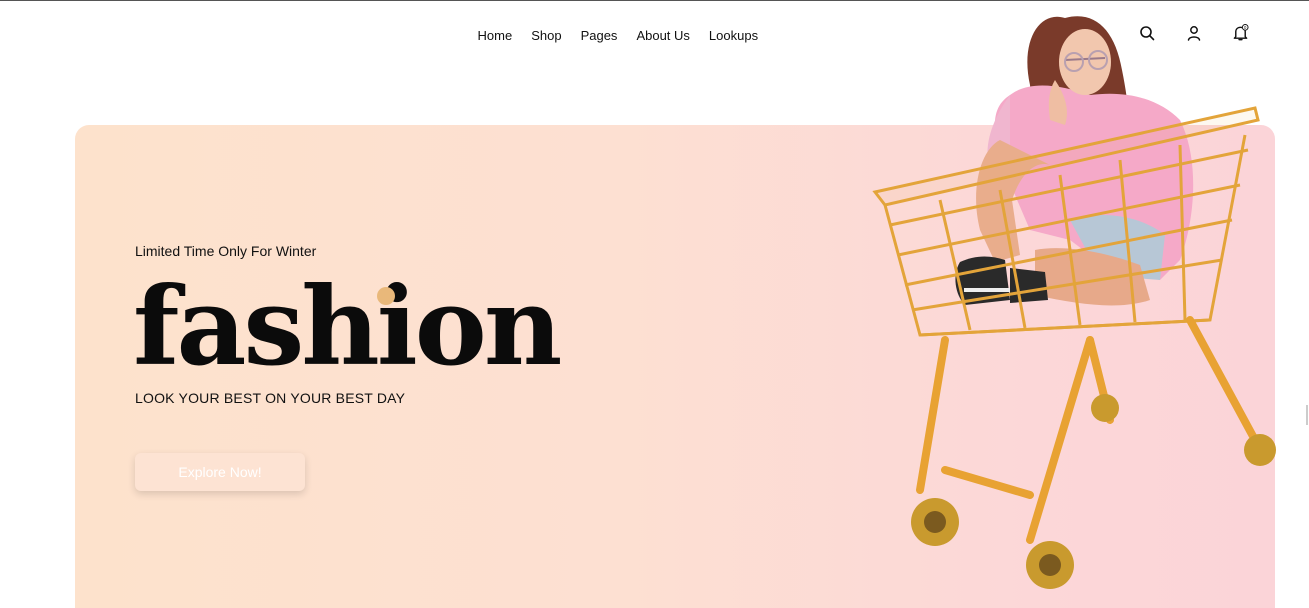  Describe the element at coordinates (663, 36) in the screenshot. I see `nav-about-us: About Us` at that location.